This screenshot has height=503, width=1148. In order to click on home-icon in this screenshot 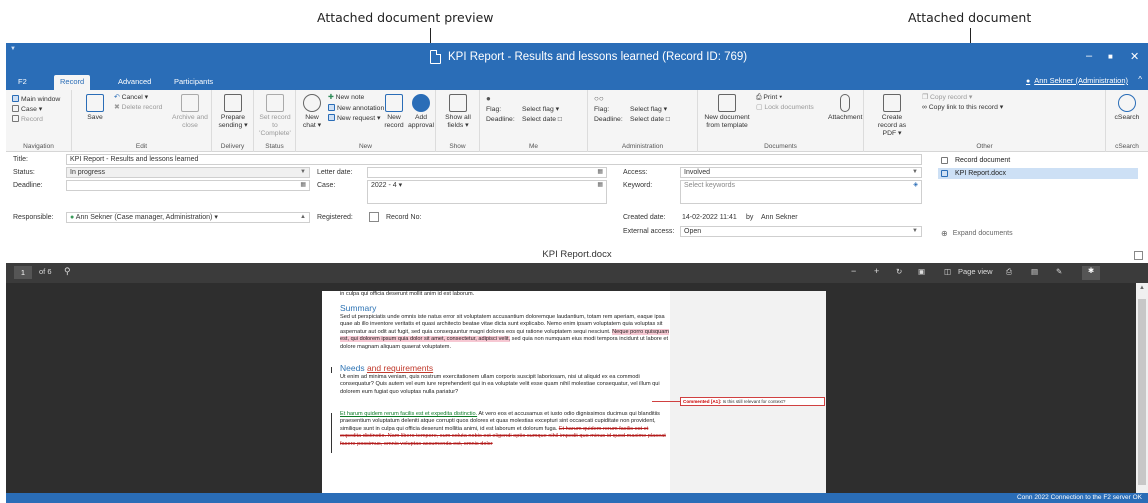, I will do `click(15, 98)`.